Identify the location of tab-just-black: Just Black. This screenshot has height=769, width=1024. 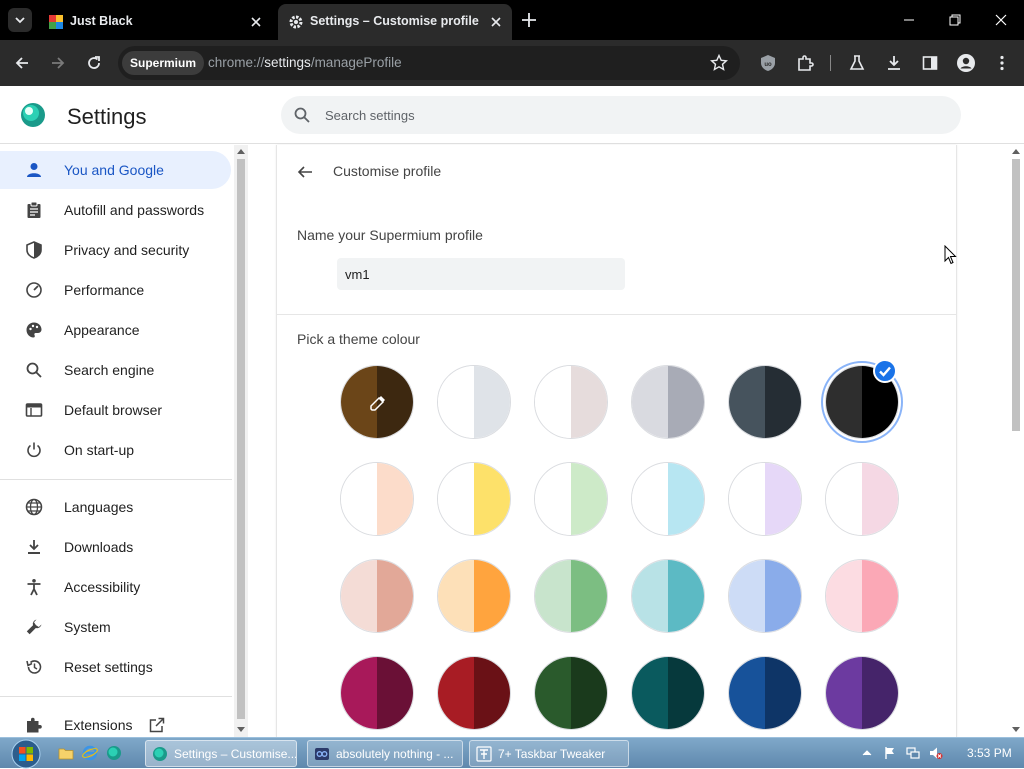
(155, 22).